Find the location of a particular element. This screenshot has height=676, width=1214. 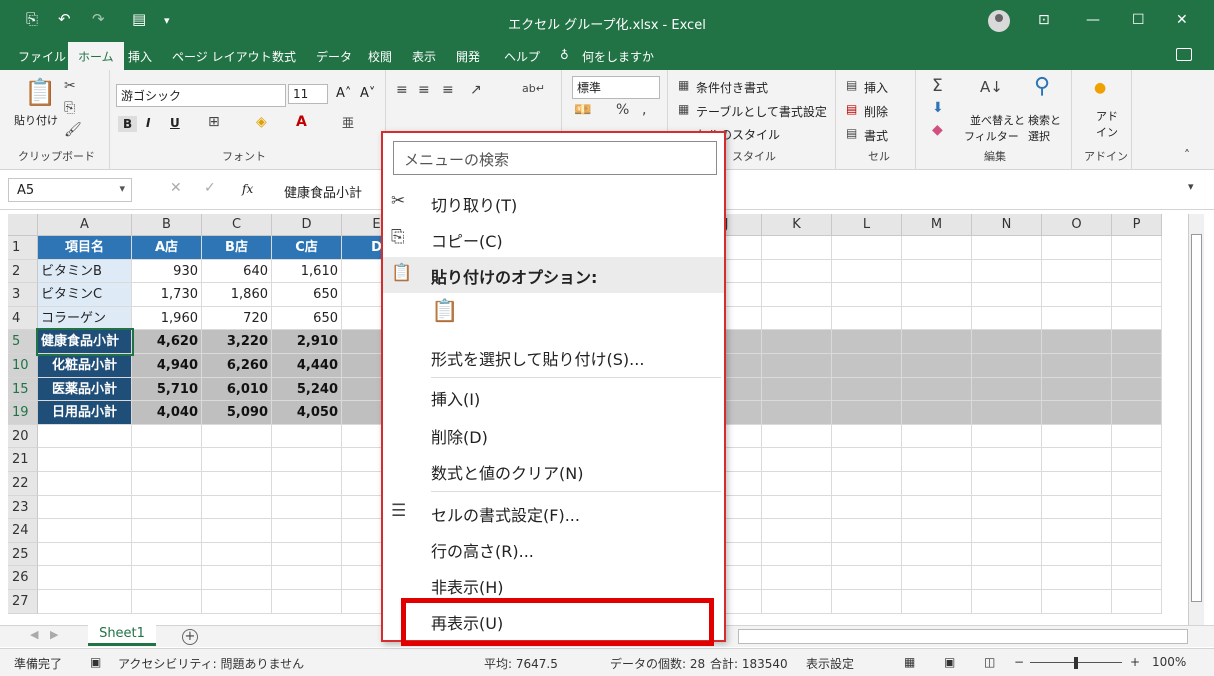

menu-item-4: 📋 is located at coordinates (553, 313).